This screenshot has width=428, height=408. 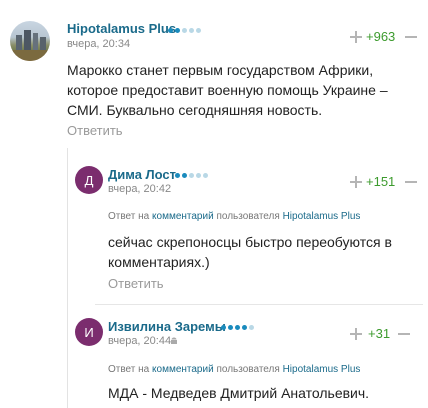 I want to click on comment-username: Hipotalamus Plus, so click(x=121, y=28).